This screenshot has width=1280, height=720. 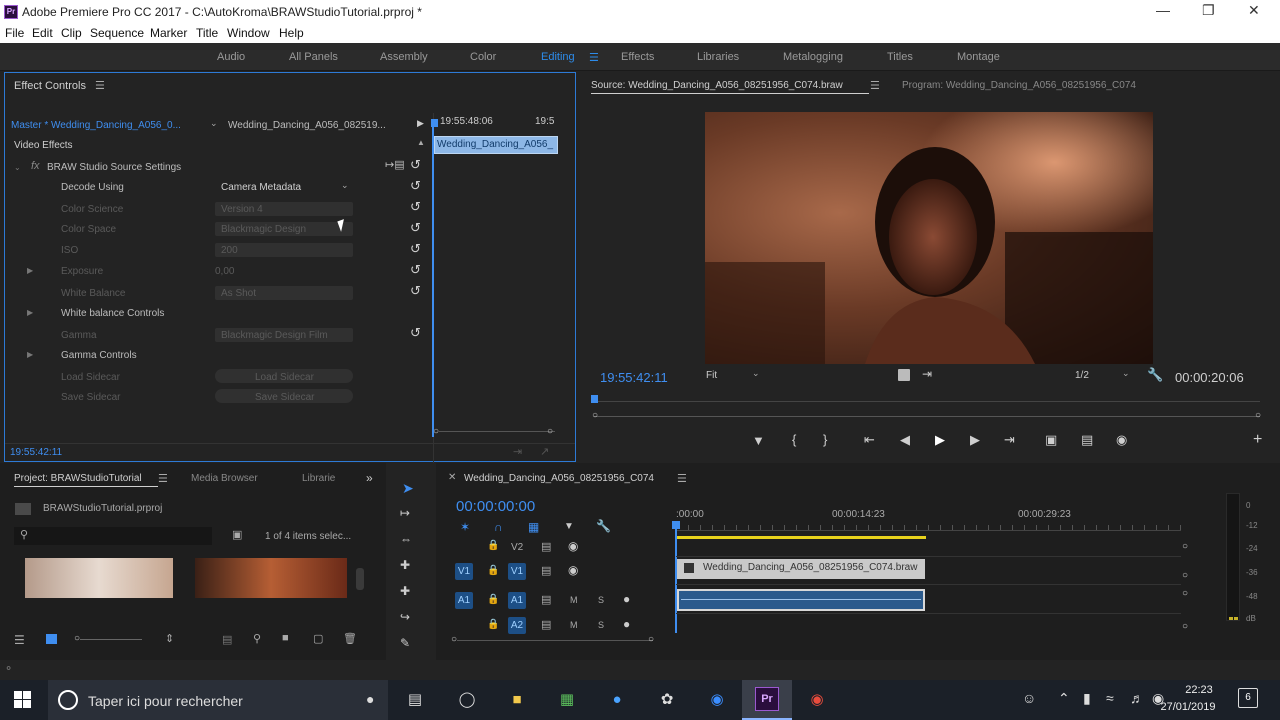 What do you see at coordinates (169, 638) in the screenshot?
I see `sort-icon: ⇕` at bounding box center [169, 638].